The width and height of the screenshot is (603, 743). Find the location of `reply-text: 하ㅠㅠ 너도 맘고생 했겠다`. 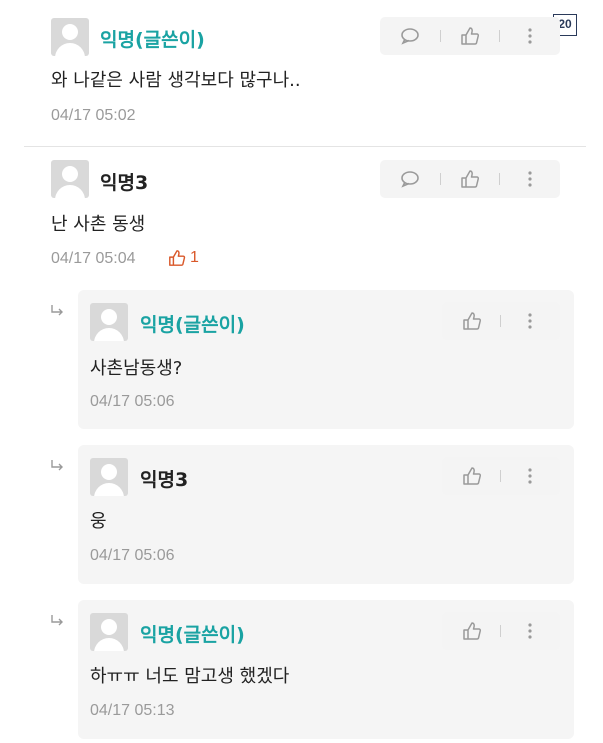

reply-text: 하ㅠㅠ 너도 맘고생 했겠다 is located at coordinates (190, 676).